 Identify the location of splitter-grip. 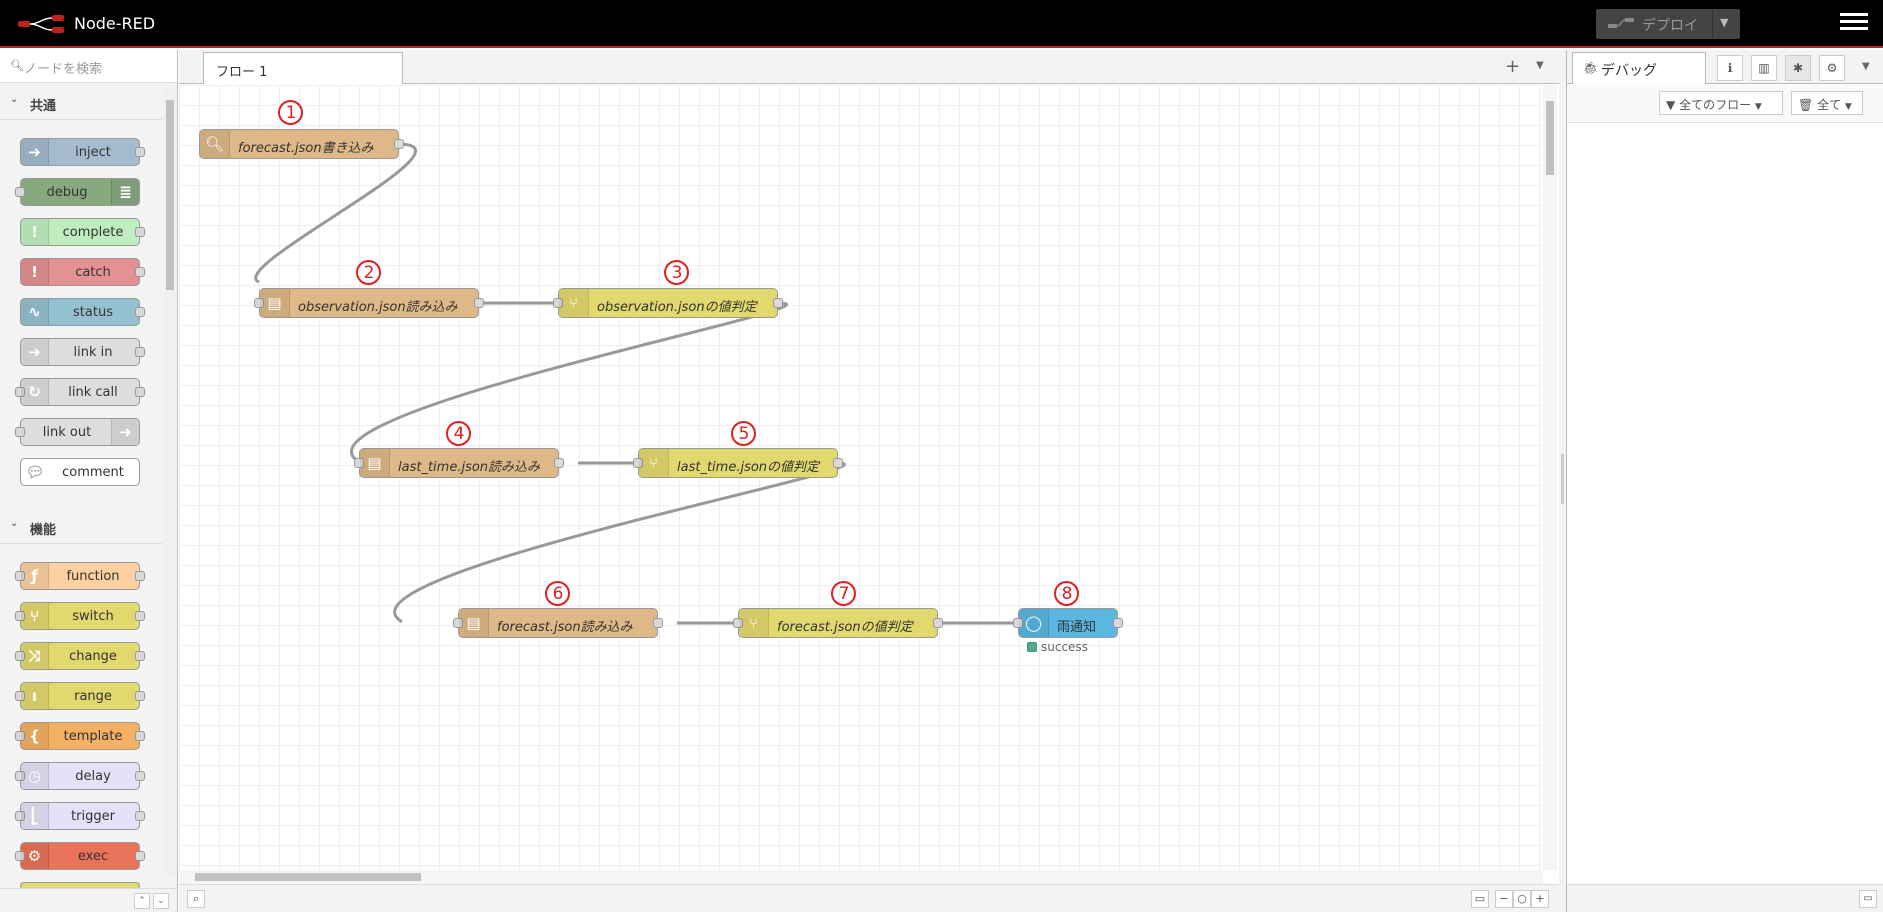
(1562, 479).